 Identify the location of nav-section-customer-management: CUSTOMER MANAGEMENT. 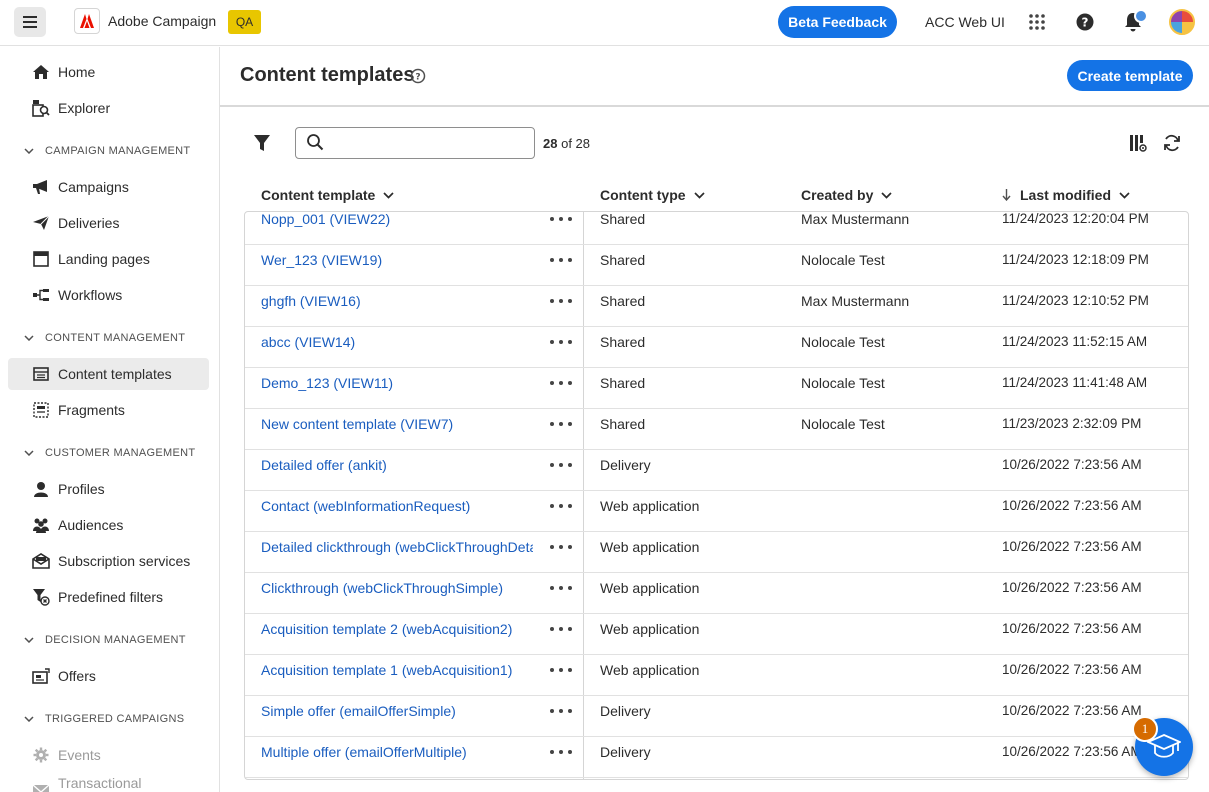
(109, 453).